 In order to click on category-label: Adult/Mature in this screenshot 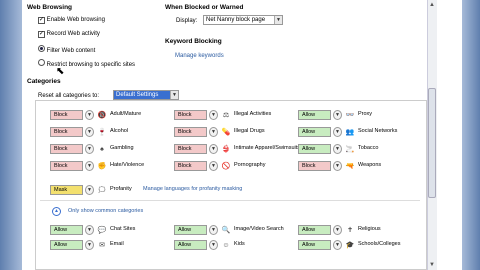, I will do `click(126, 114)`.